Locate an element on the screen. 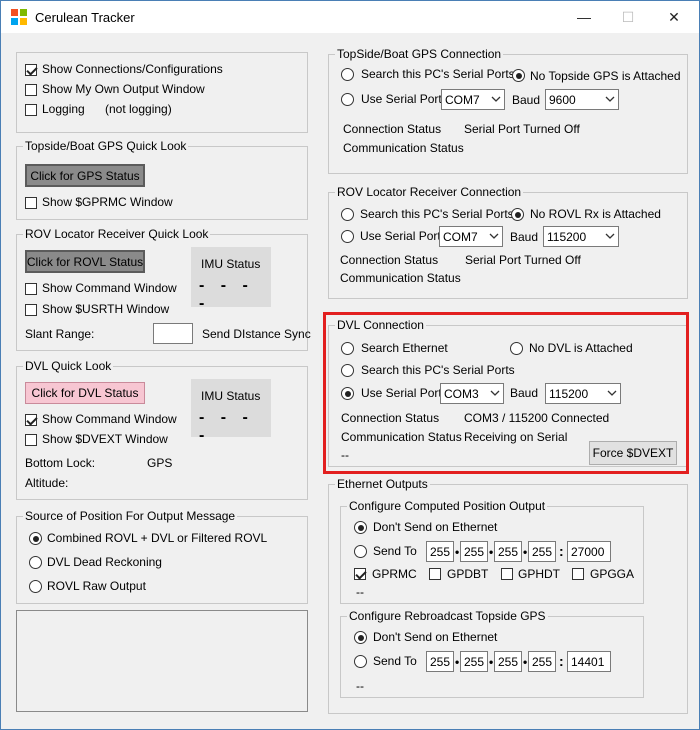  window-title: Cerulean Tracker is located at coordinates (85, 17).